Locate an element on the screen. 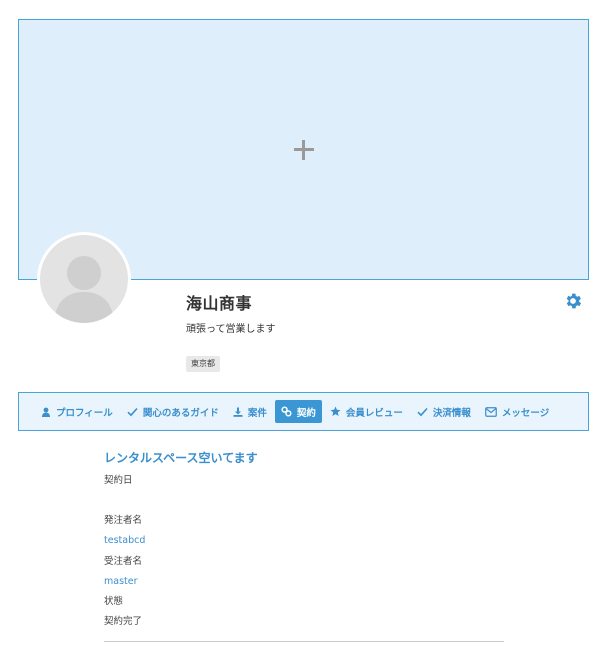 The image size is (596, 659). tab-label: 会員レビュー is located at coordinates (374, 413).